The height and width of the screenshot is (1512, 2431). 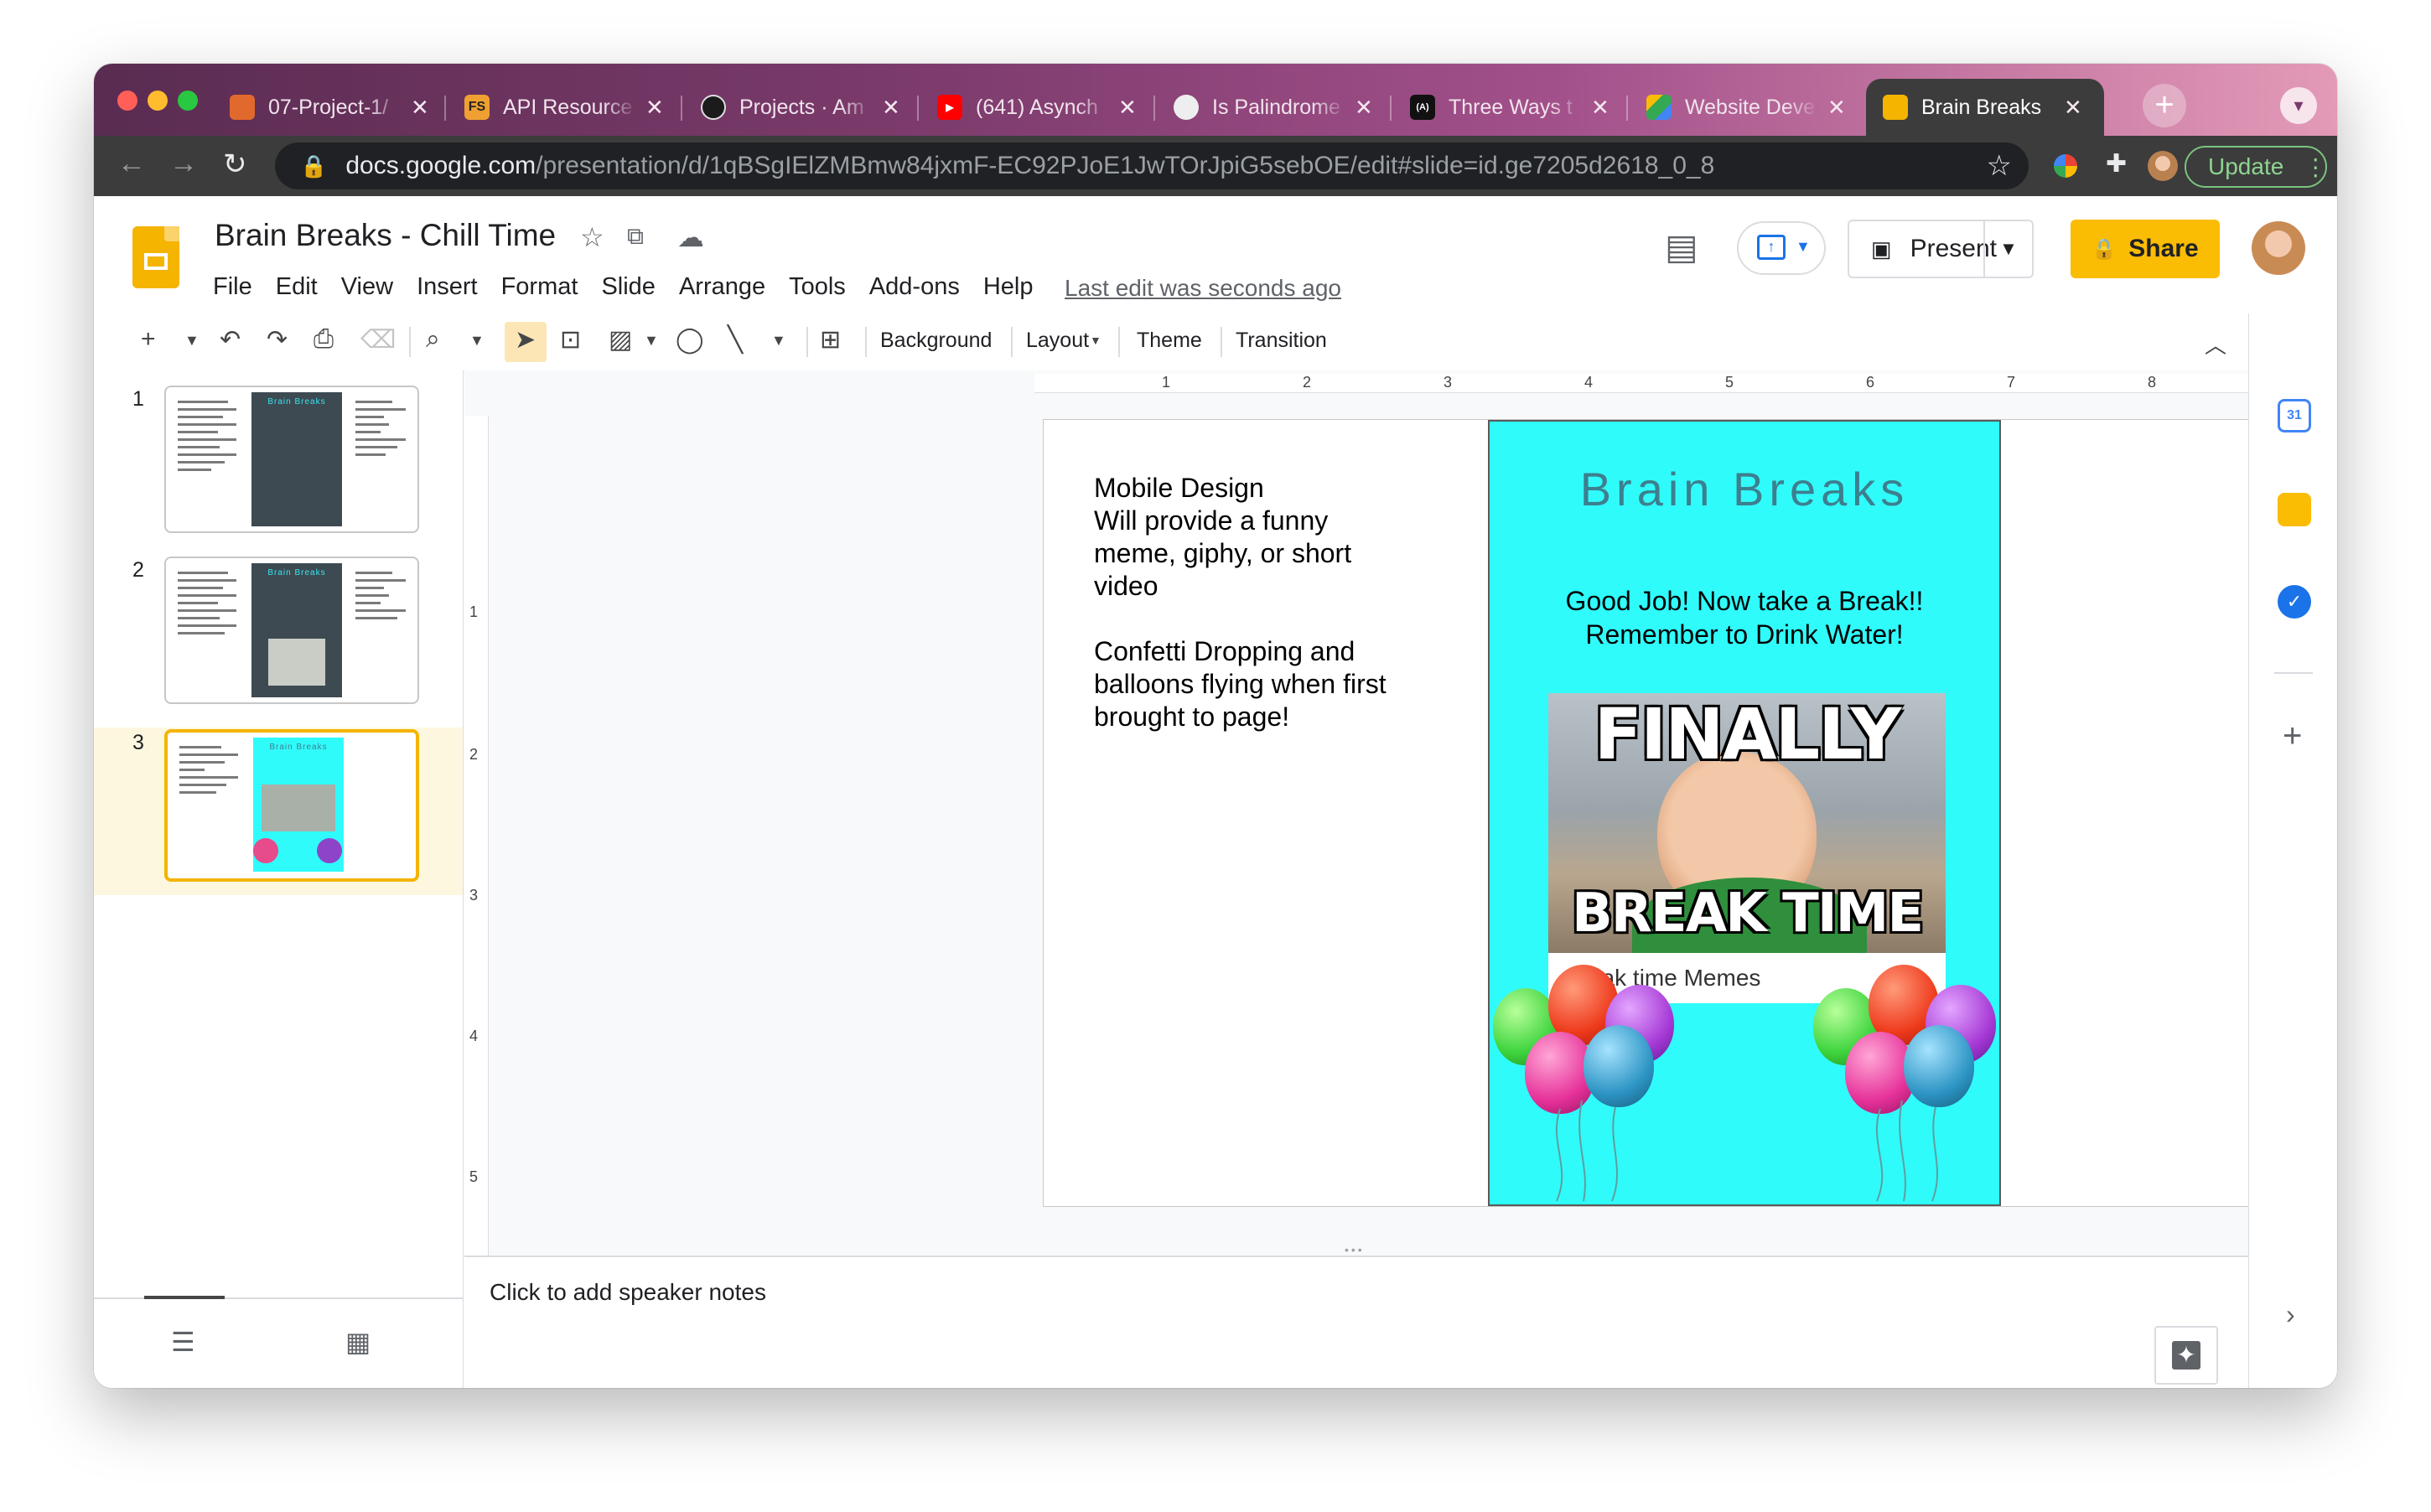 What do you see at coordinates (2215, 344) in the screenshot?
I see `collapse-toolbar-icon: ︿` at bounding box center [2215, 344].